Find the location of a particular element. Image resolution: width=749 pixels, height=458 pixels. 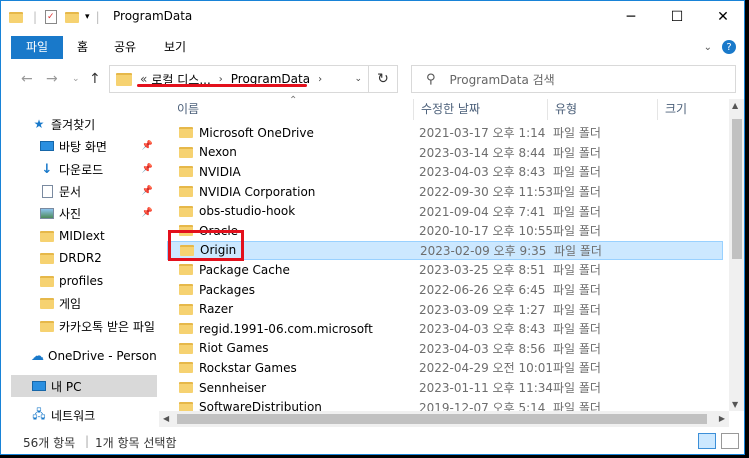

scroll-right-icon: ▶ is located at coordinates (722, 418).